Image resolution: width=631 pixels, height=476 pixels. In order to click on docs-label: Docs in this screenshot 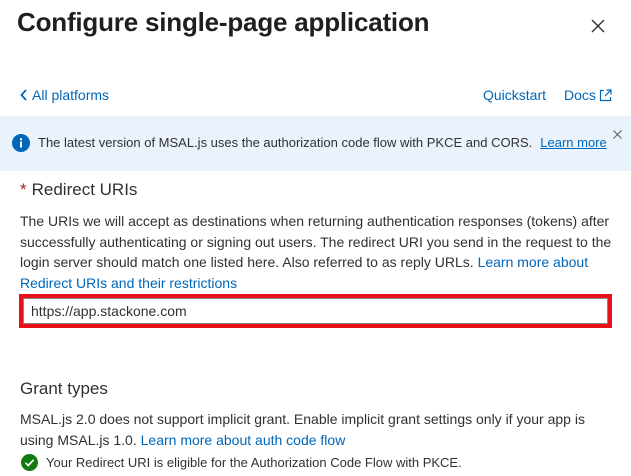, I will do `click(580, 95)`.